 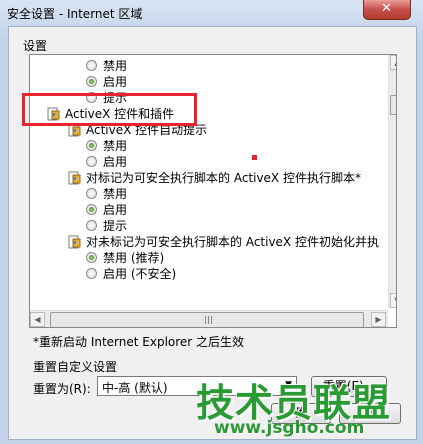 What do you see at coordinates (140, 274) in the screenshot?
I see `radio-option-label: 启用 (不安全)` at bounding box center [140, 274].